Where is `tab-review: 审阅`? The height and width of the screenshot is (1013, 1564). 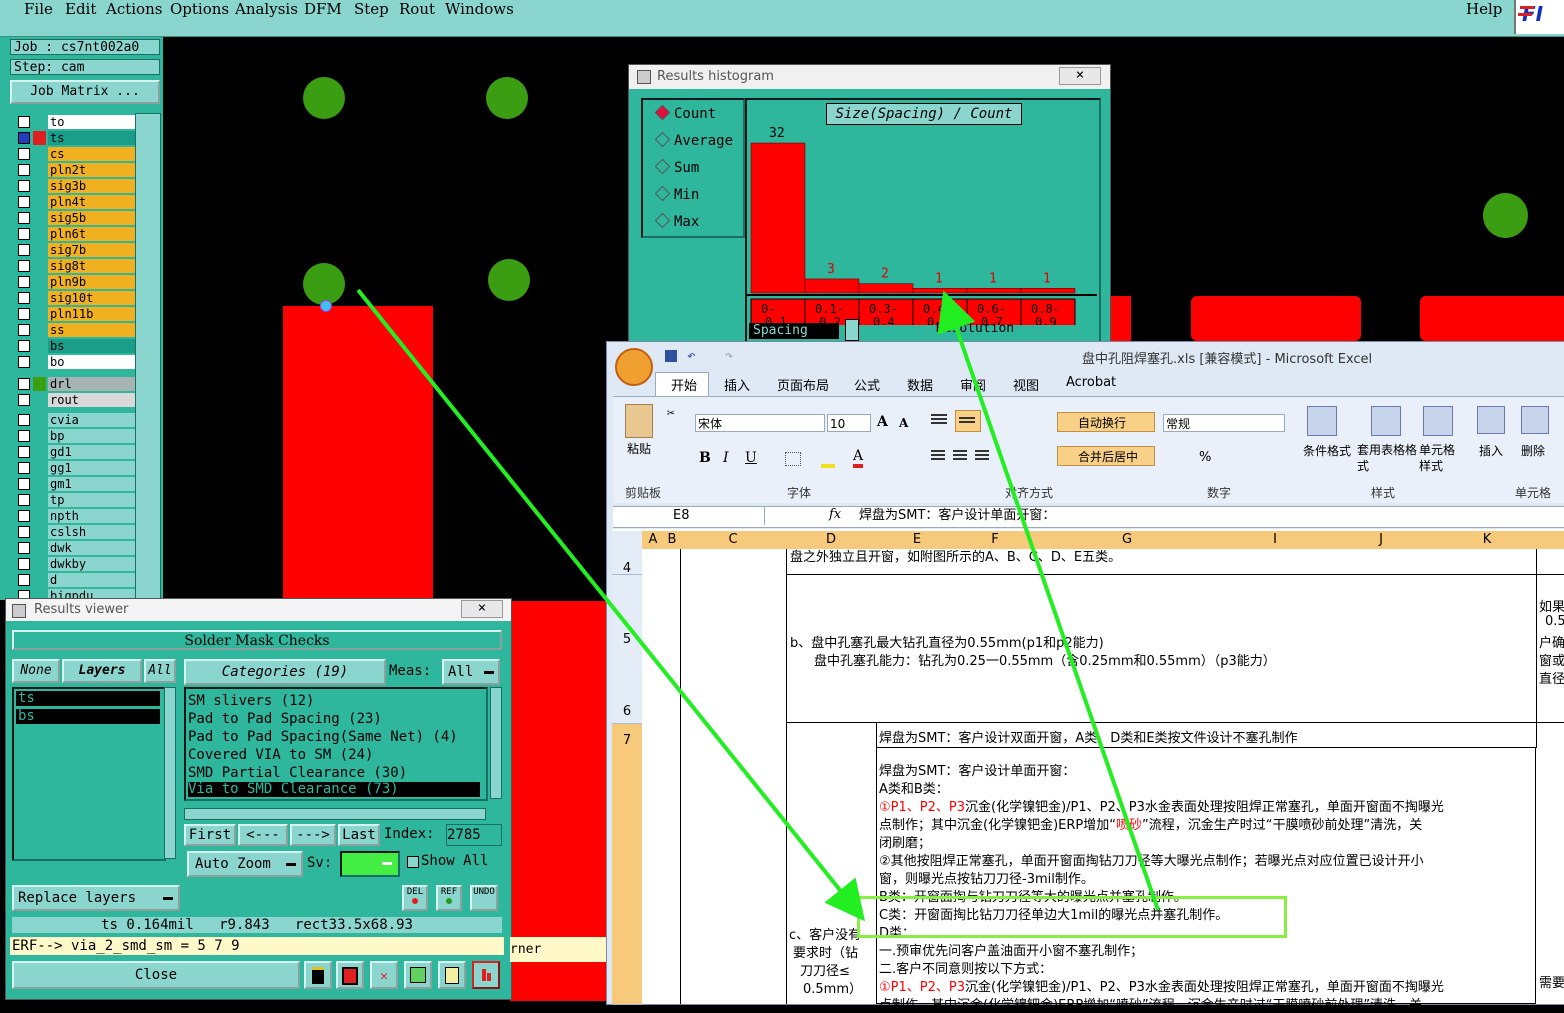
tab-review: 审阅 is located at coordinates (973, 384).